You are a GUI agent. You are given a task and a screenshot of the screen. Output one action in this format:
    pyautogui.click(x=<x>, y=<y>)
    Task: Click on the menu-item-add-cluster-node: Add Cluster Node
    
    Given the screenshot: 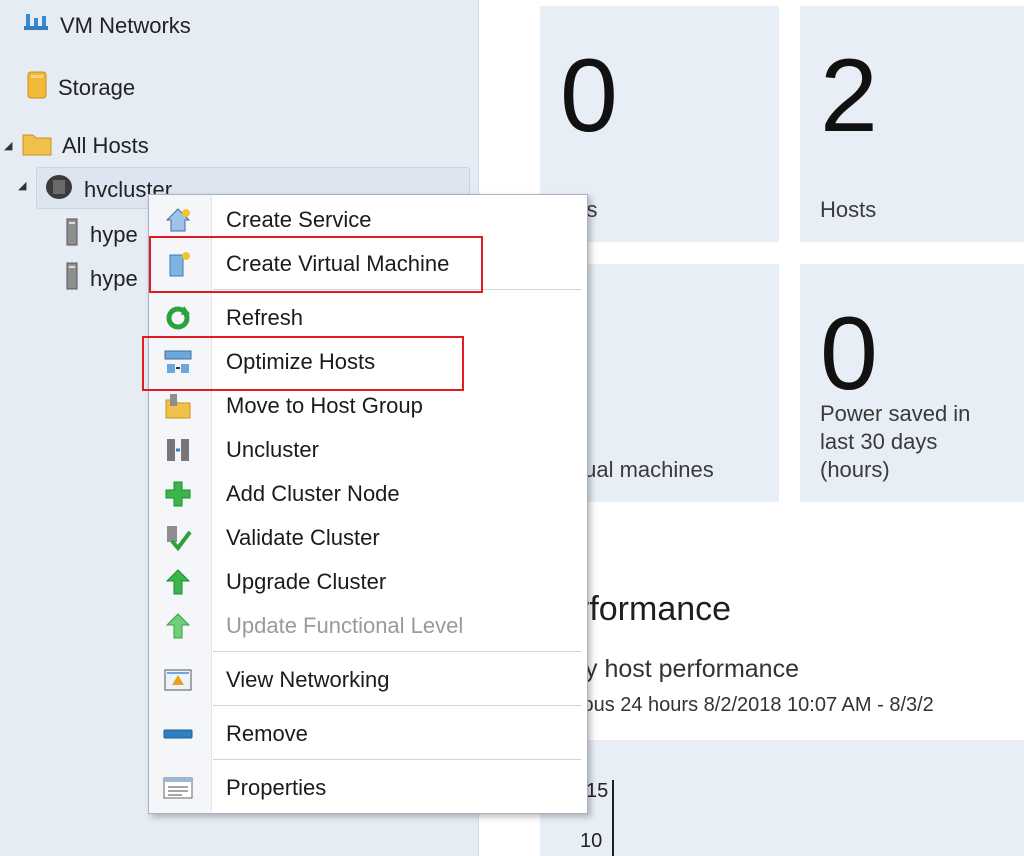 What is the action you would take?
    pyautogui.click(x=368, y=494)
    